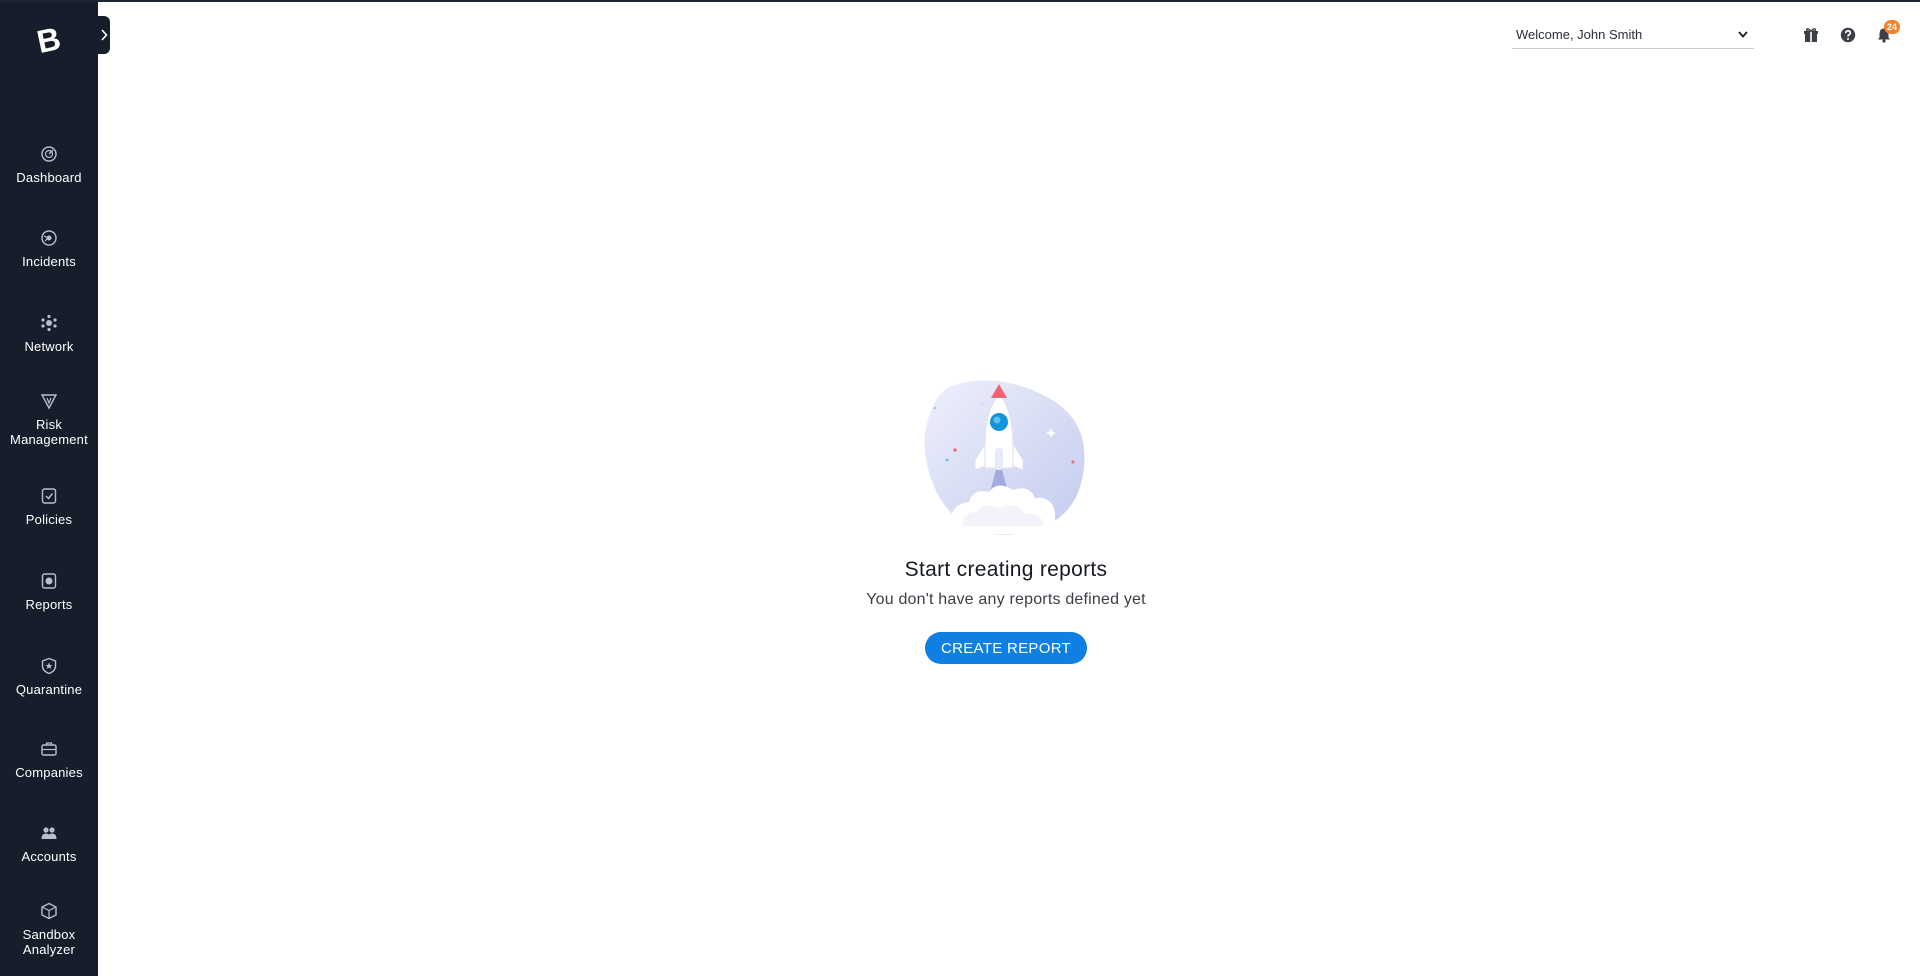 Image resolution: width=1920 pixels, height=976 pixels. I want to click on sidebar-item-incidents: Incidents, so click(49, 248).